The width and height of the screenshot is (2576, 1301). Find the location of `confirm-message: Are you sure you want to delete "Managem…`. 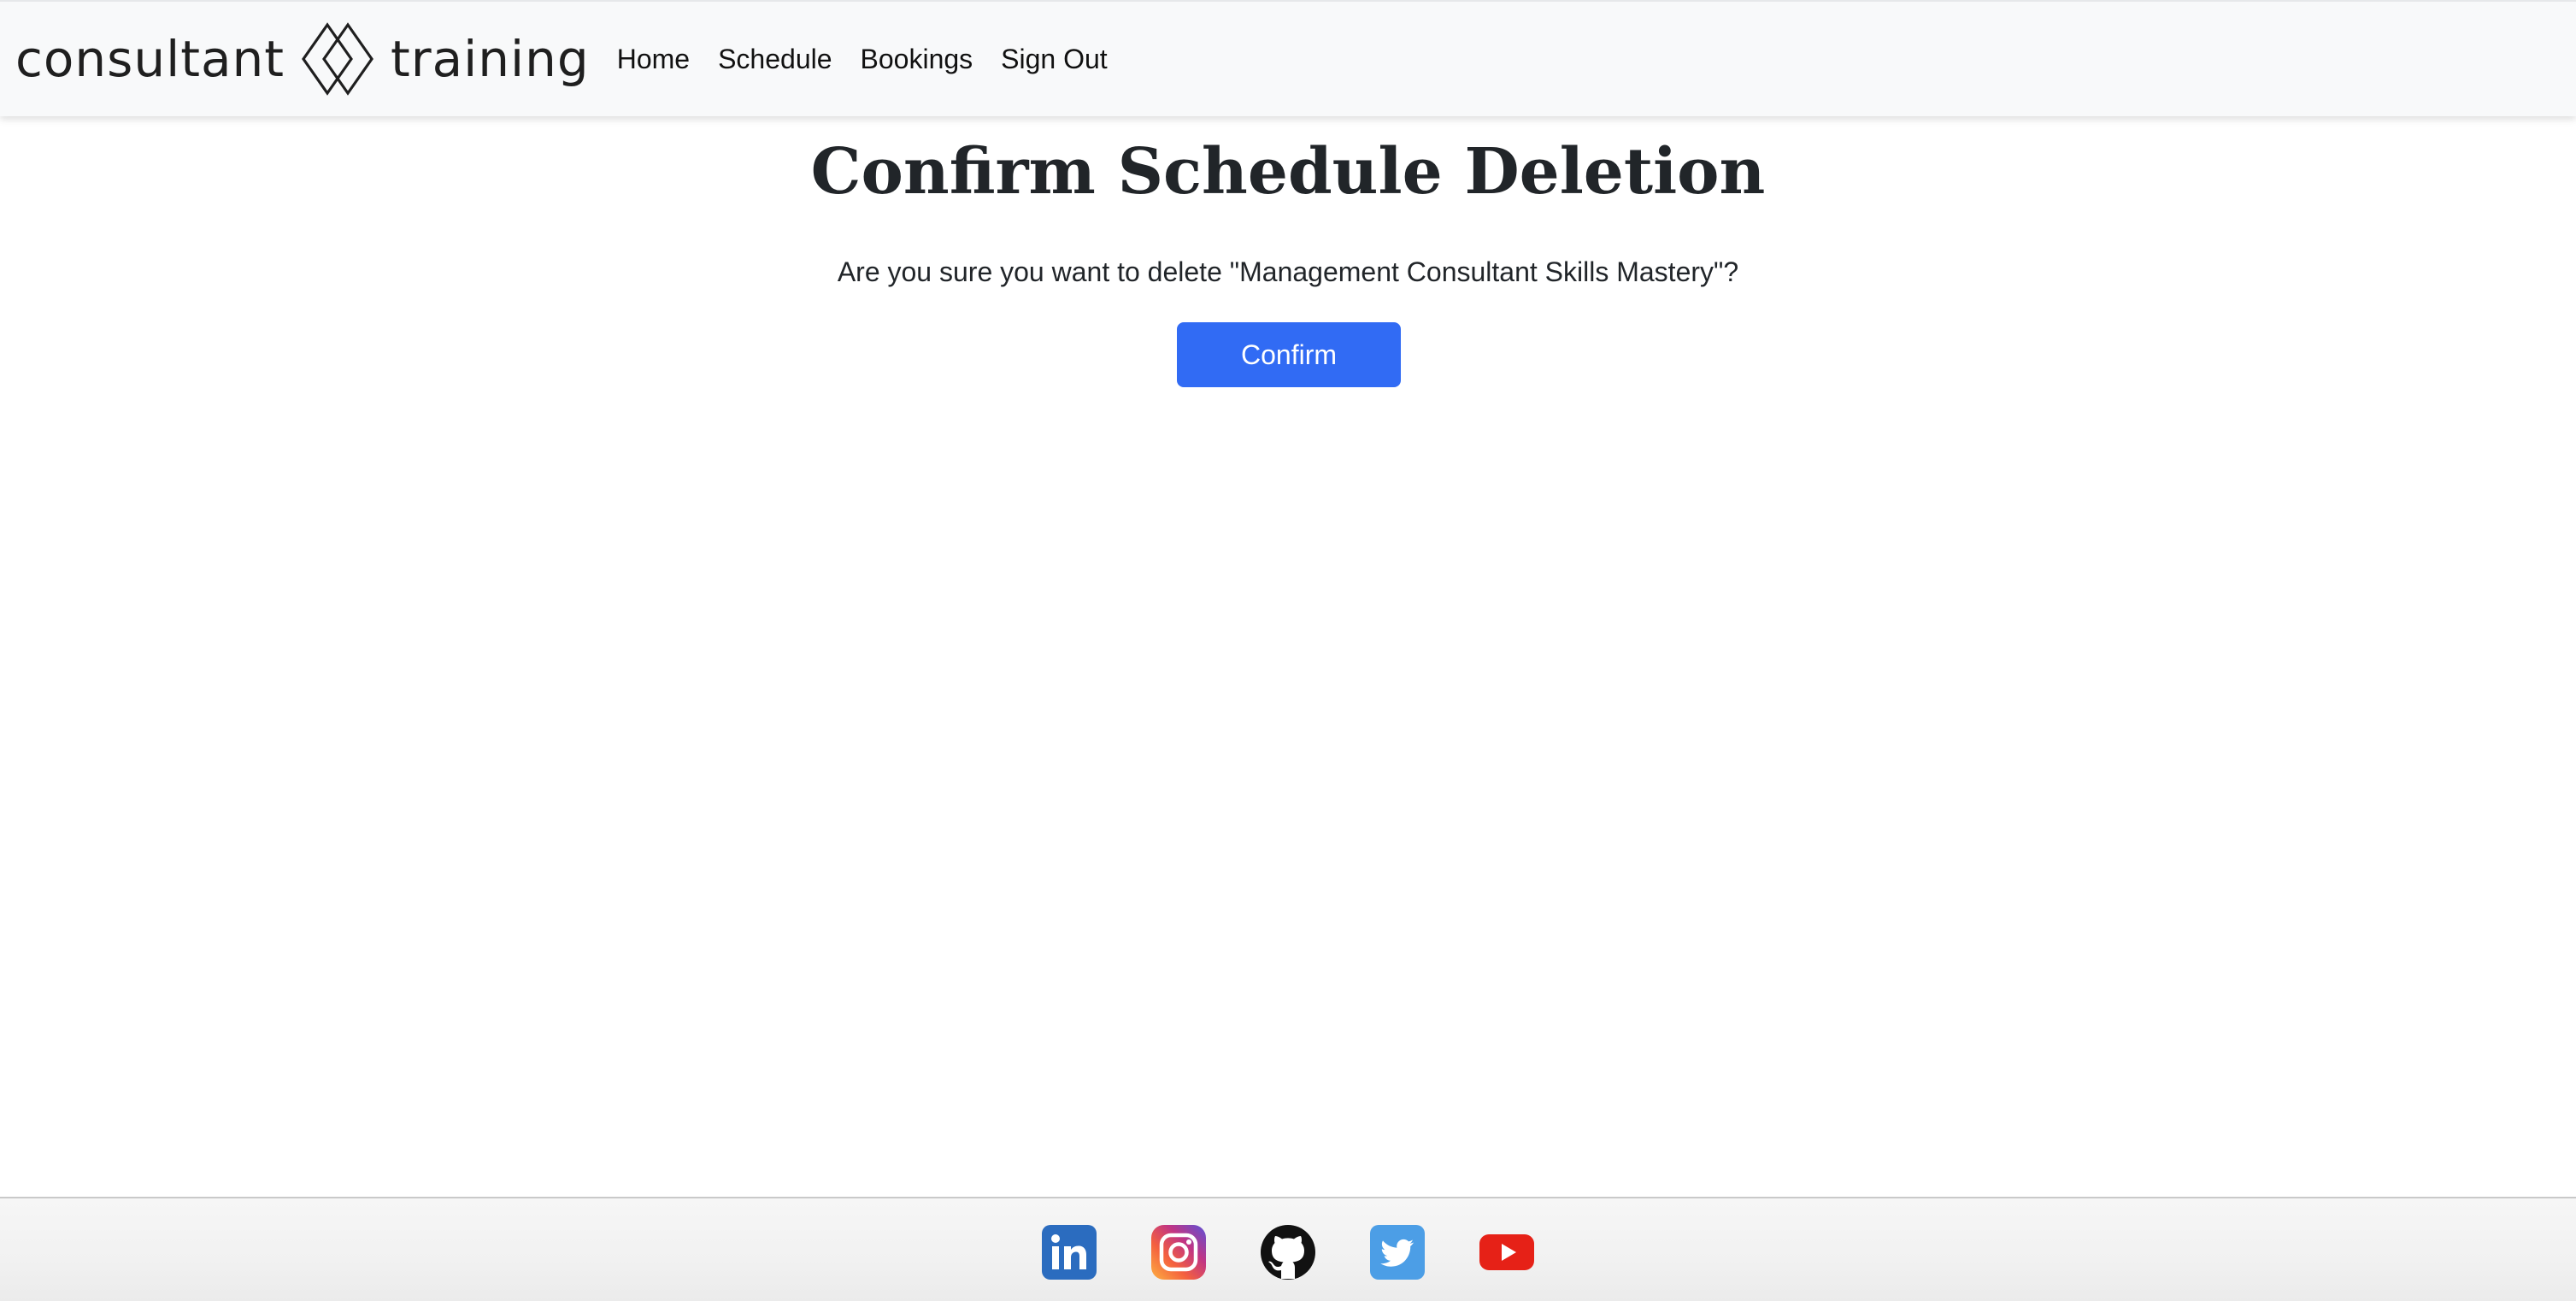

confirm-message: Are you sure you want to delete "Managem… is located at coordinates (1288, 271).